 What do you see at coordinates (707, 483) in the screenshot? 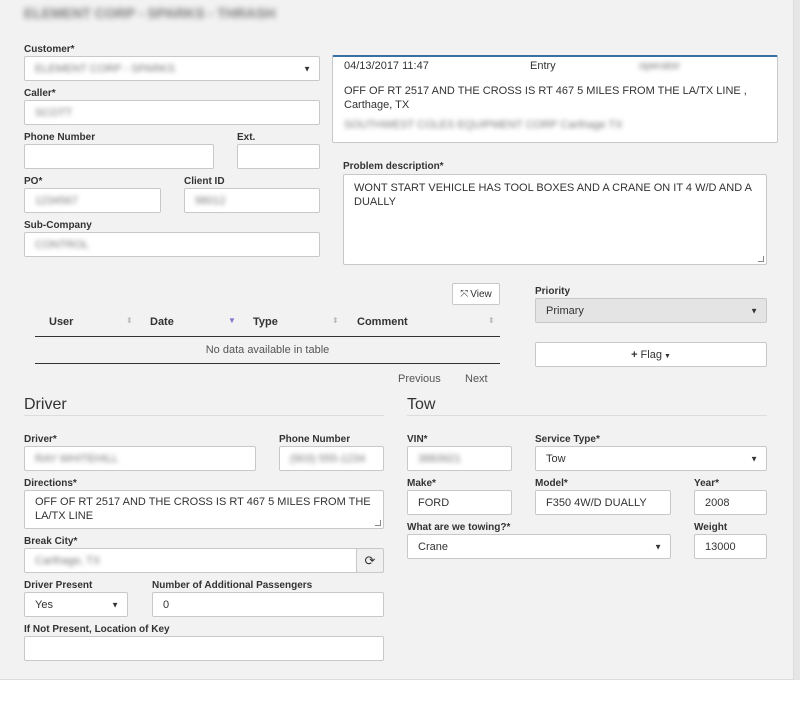
I see `year-label: Year*` at bounding box center [707, 483].